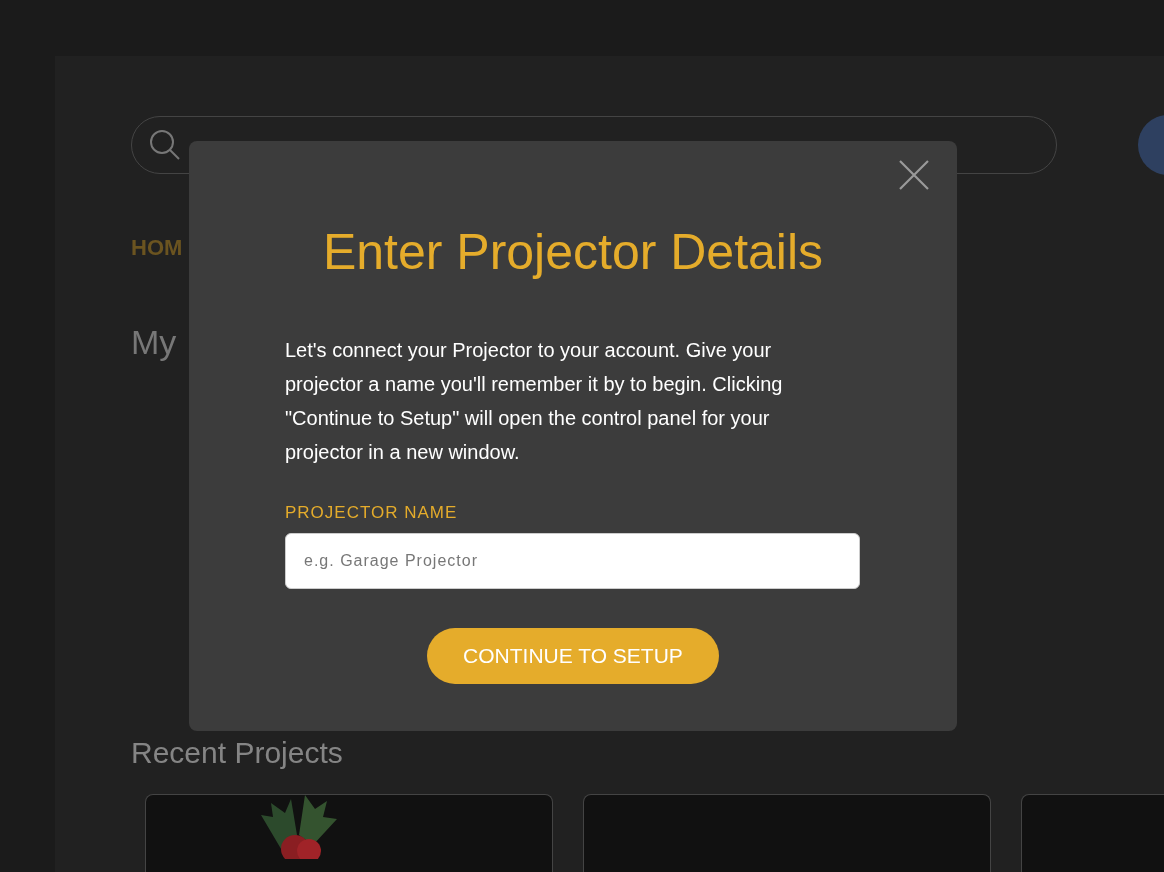 Image resolution: width=1164 pixels, height=872 pixels. What do you see at coordinates (154, 342) in the screenshot?
I see `section-heading: My` at bounding box center [154, 342].